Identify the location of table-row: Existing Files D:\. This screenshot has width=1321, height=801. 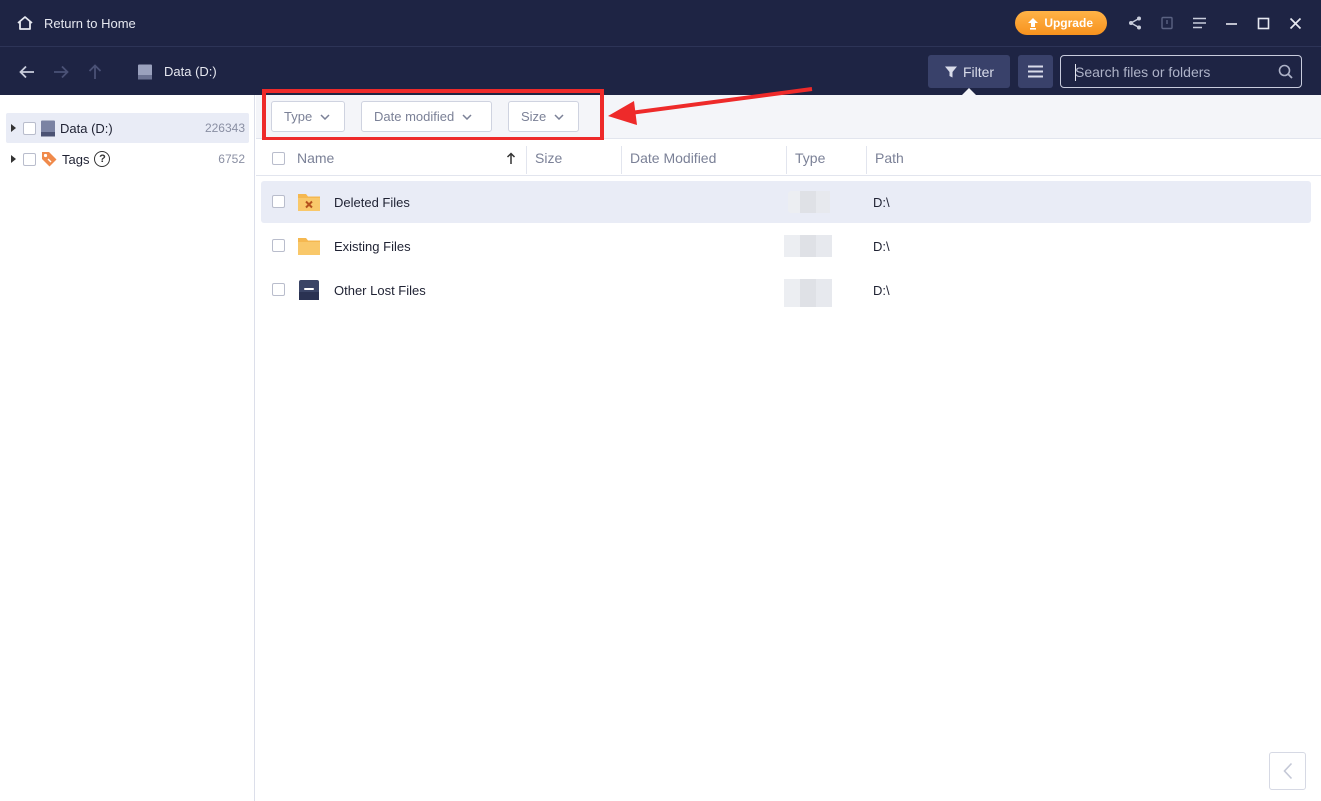
(786, 246).